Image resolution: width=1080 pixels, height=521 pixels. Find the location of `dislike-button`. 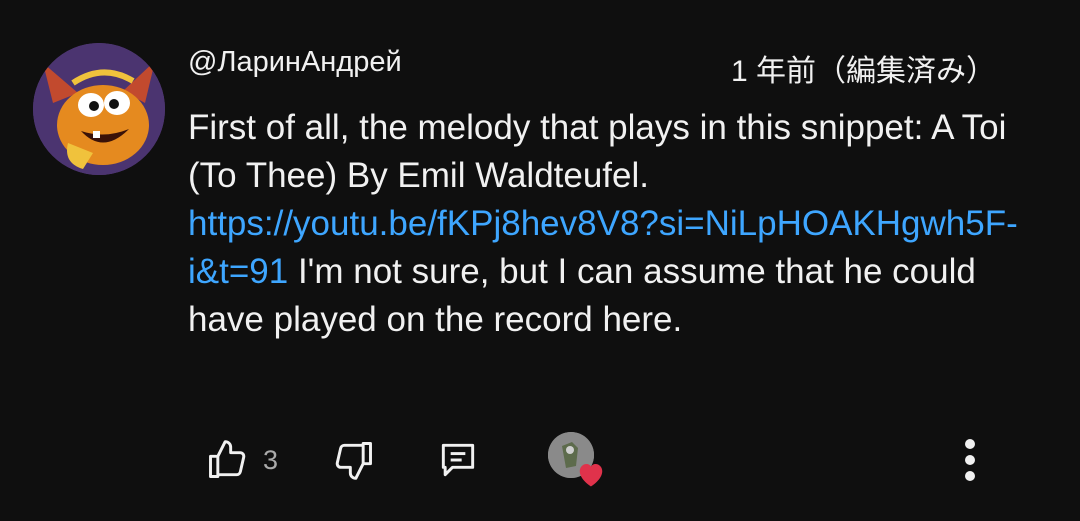

dislike-button is located at coordinates (354, 460).